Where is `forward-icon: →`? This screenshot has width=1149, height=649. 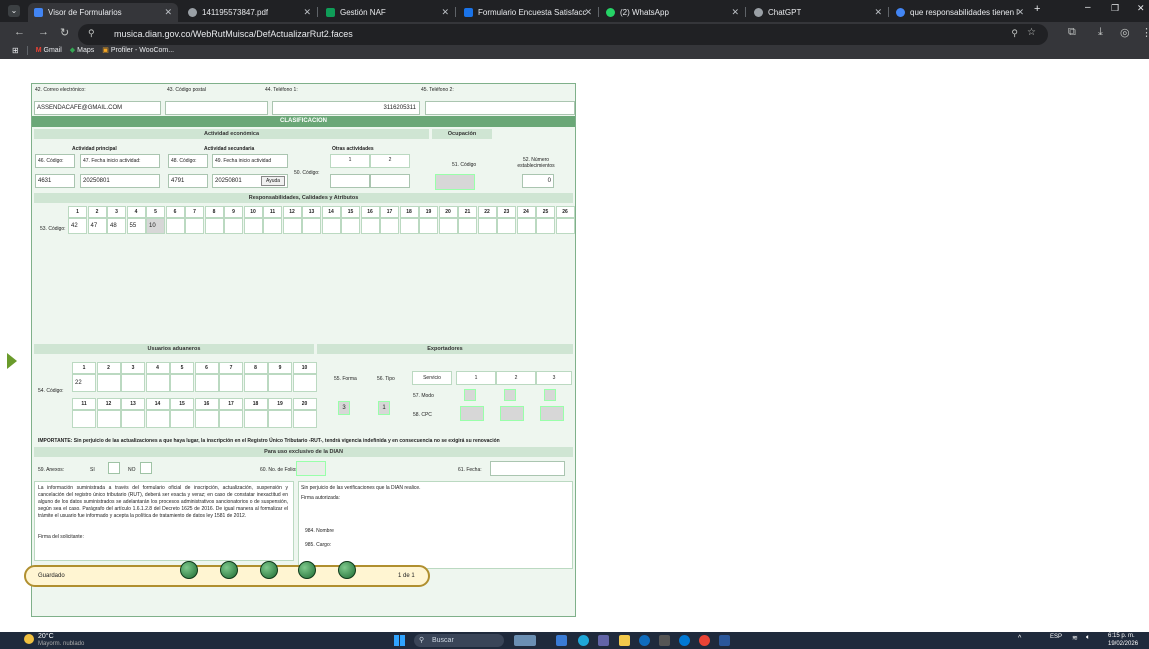
forward-icon: → is located at coordinates (43, 32).